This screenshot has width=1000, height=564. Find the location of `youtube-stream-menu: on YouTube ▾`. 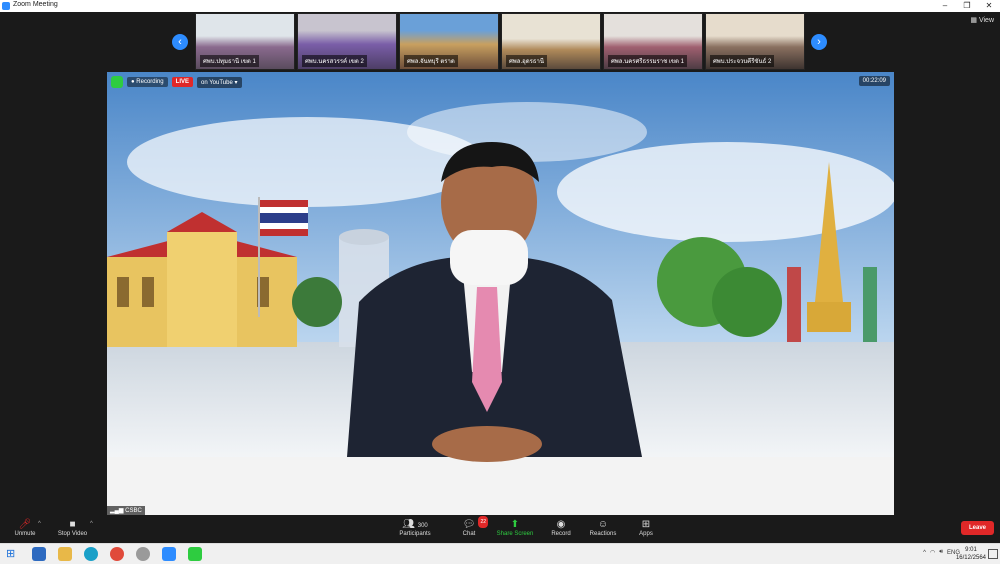

youtube-stream-menu: on YouTube ▾ is located at coordinates (219, 82).